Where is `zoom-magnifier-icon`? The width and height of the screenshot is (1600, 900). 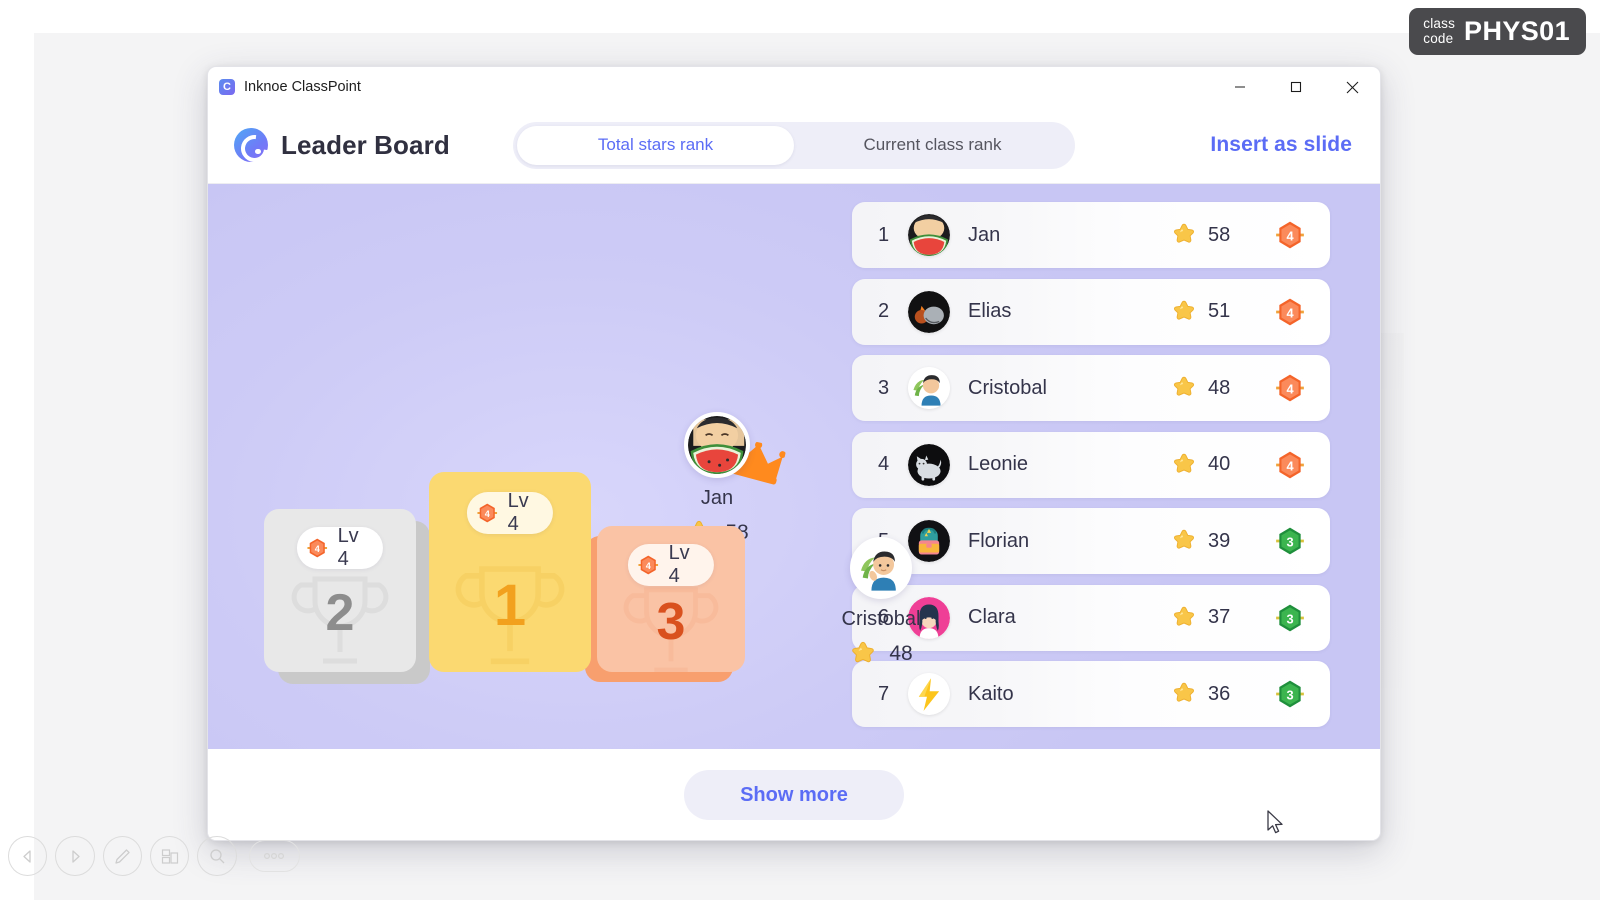
zoom-magnifier-icon is located at coordinates (217, 856).